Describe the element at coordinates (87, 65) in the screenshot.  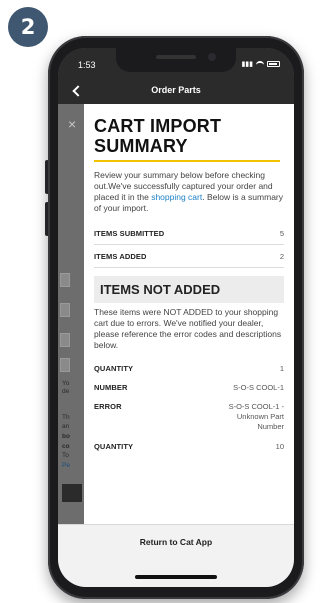
I see `status-time: 1:53` at that location.